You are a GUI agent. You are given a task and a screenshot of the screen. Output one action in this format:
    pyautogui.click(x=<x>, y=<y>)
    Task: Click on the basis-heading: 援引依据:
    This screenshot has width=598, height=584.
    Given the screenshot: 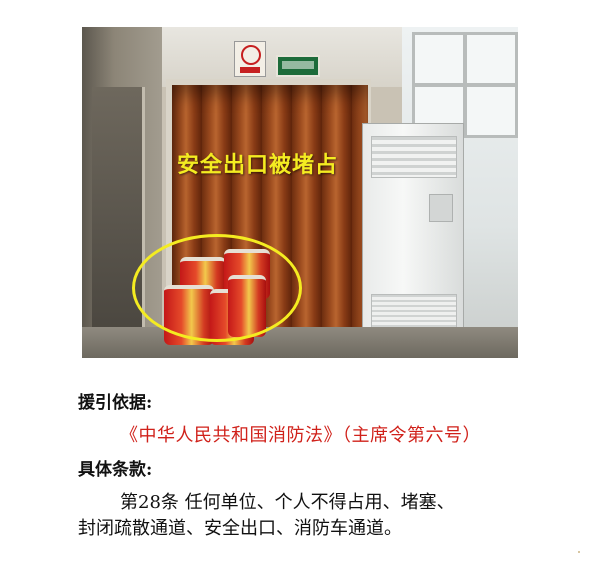 What is the action you would take?
    pyautogui.click(x=115, y=403)
    